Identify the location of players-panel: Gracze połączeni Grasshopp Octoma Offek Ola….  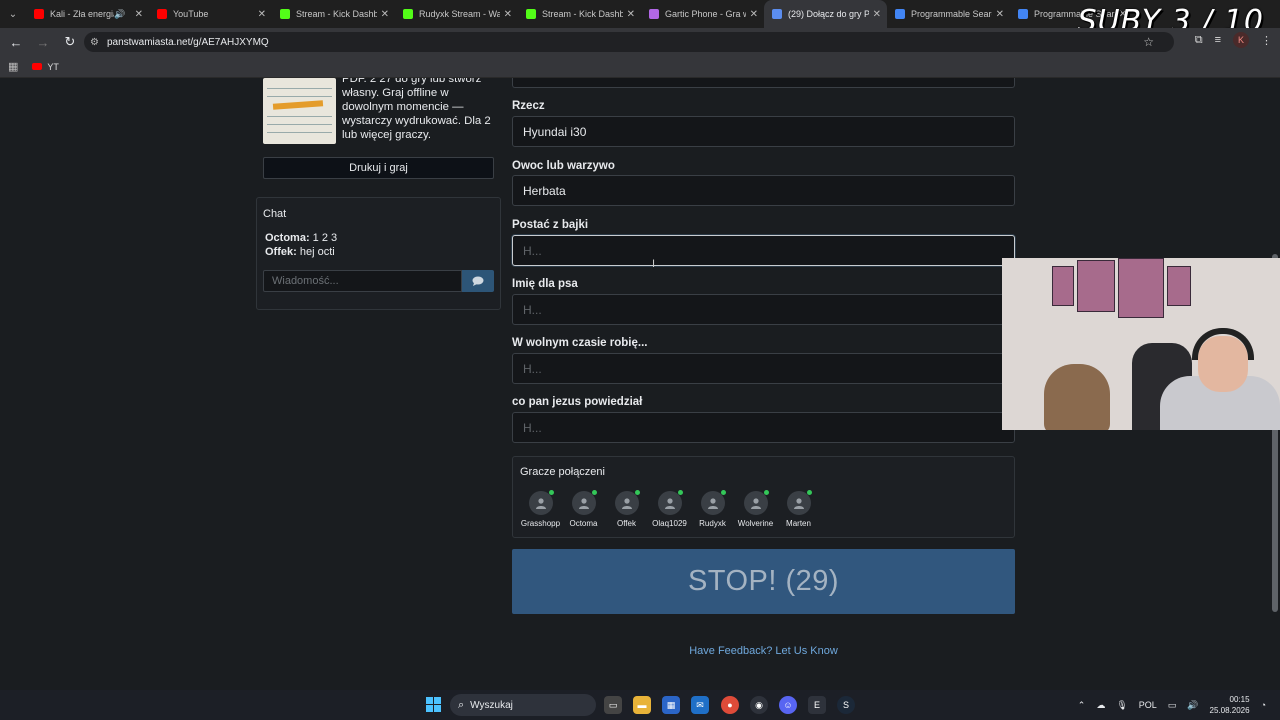
(763, 497).